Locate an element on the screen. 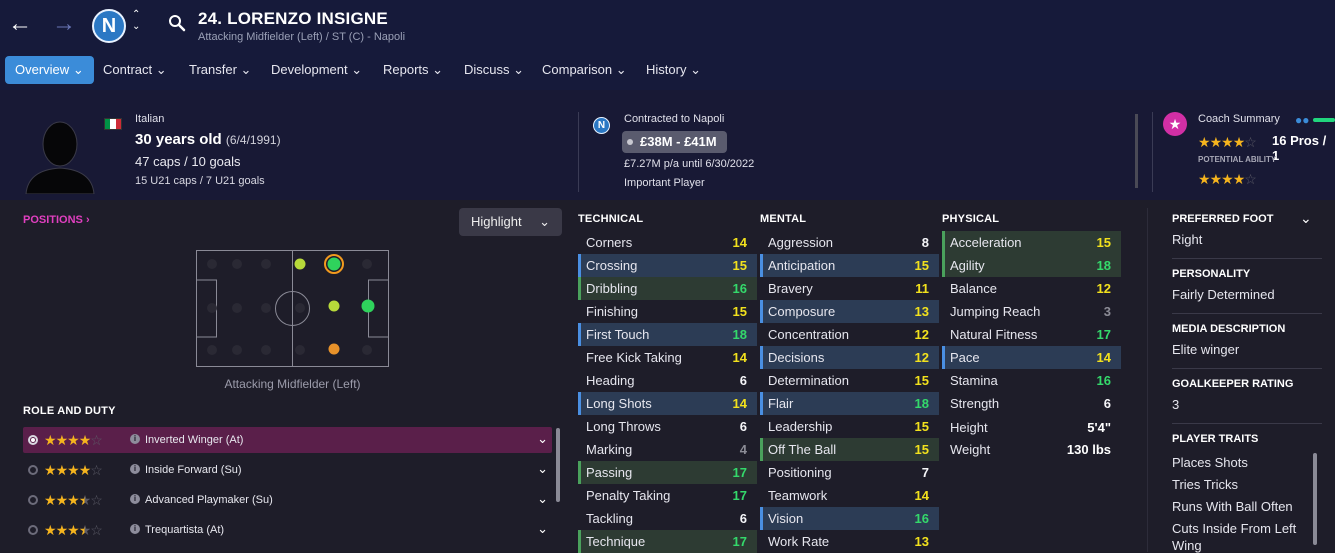 This screenshot has width=1335, height=553. scrollbar is located at coordinates (1136, 151).